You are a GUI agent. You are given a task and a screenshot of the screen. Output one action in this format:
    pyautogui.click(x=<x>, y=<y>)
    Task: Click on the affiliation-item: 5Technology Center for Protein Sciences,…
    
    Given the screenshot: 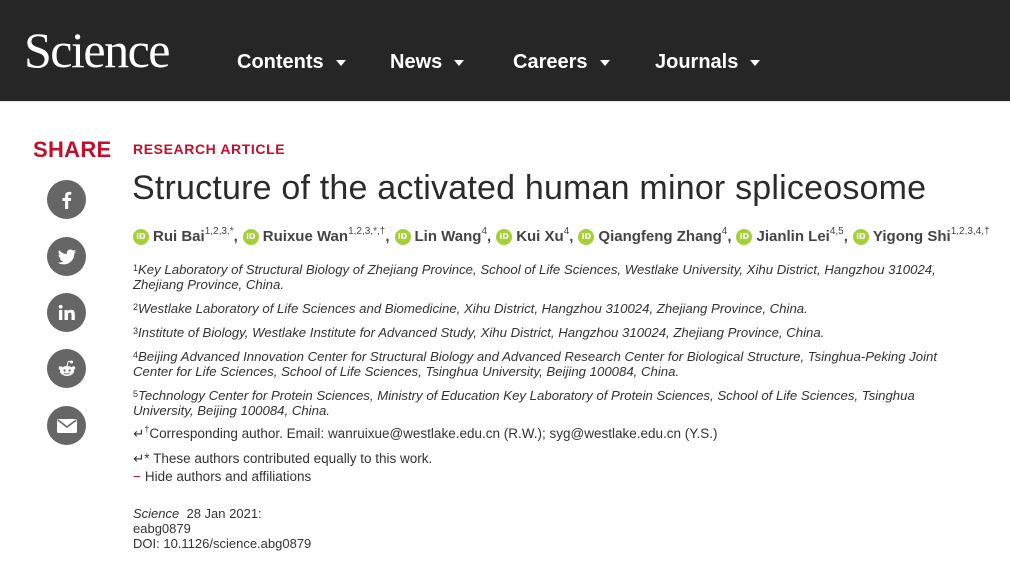 What is the action you would take?
    pyautogui.click(x=555, y=403)
    